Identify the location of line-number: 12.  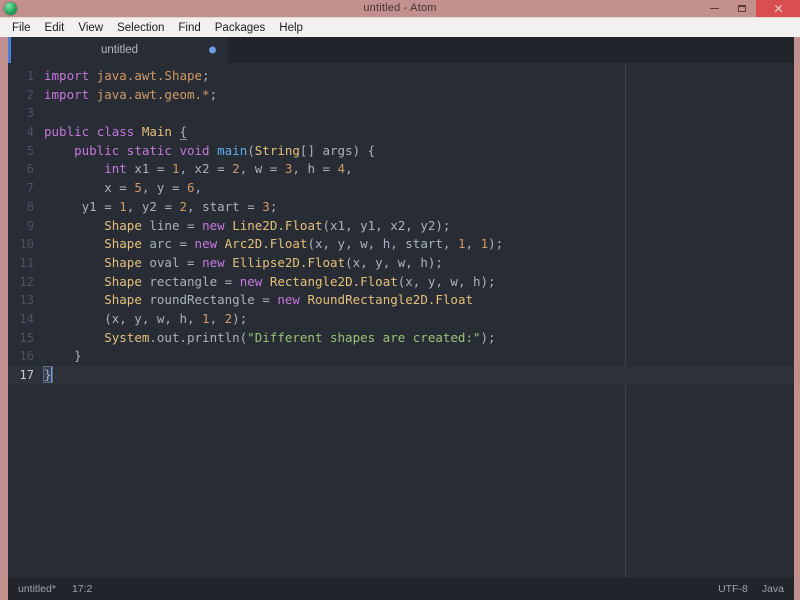
(26, 281).